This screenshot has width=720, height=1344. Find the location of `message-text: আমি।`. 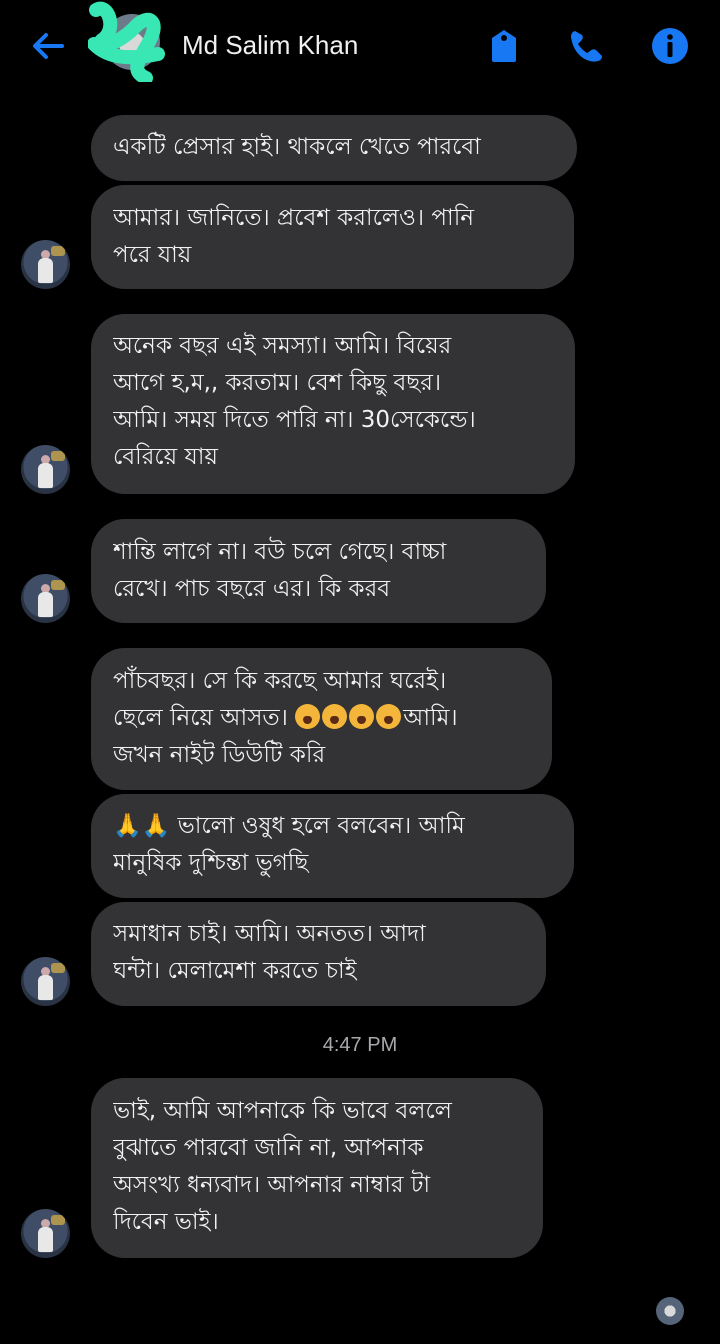

message-text: আমি। is located at coordinates (430, 718).